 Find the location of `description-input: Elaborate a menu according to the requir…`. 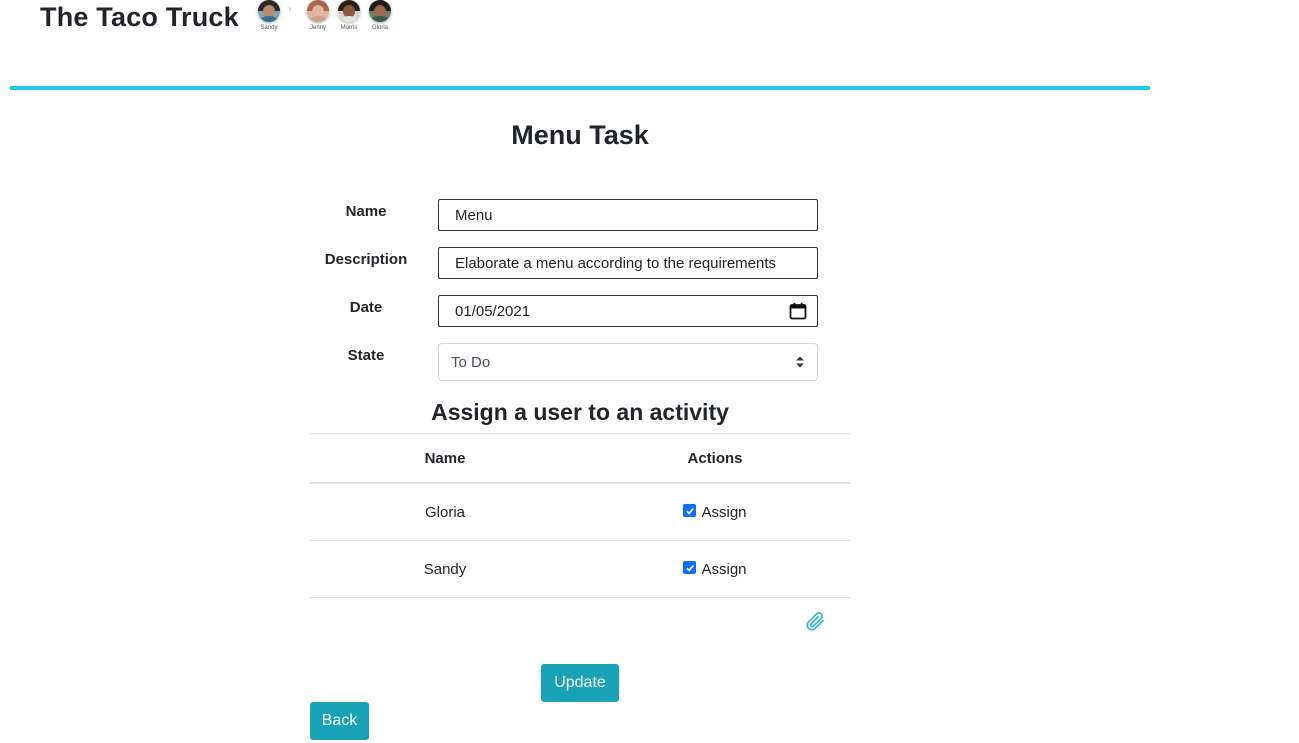

description-input: Elaborate a menu according to the requir… is located at coordinates (628, 263).